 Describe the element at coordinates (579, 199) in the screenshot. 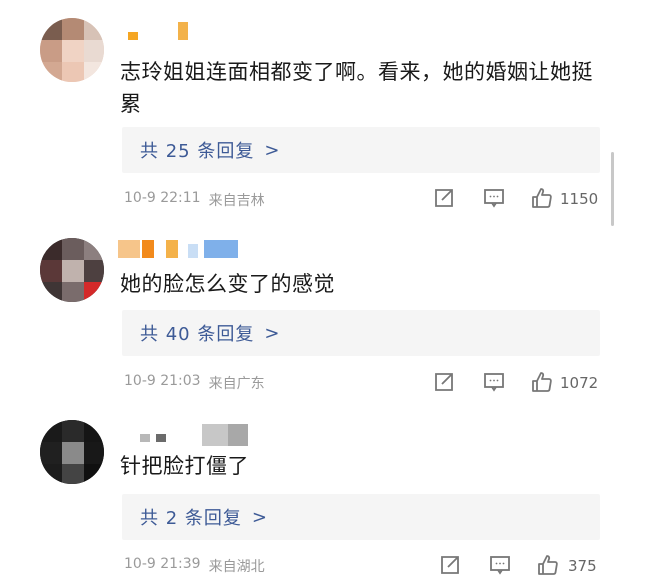

I see `like-count: 1150` at that location.